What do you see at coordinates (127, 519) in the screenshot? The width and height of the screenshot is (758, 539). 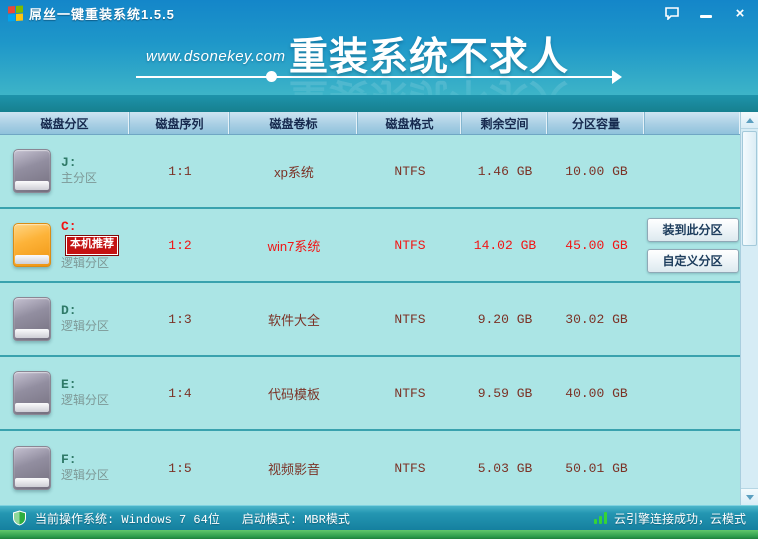 I see `current-os-label: 当前操作系统: Windows 7 64位` at bounding box center [127, 519].